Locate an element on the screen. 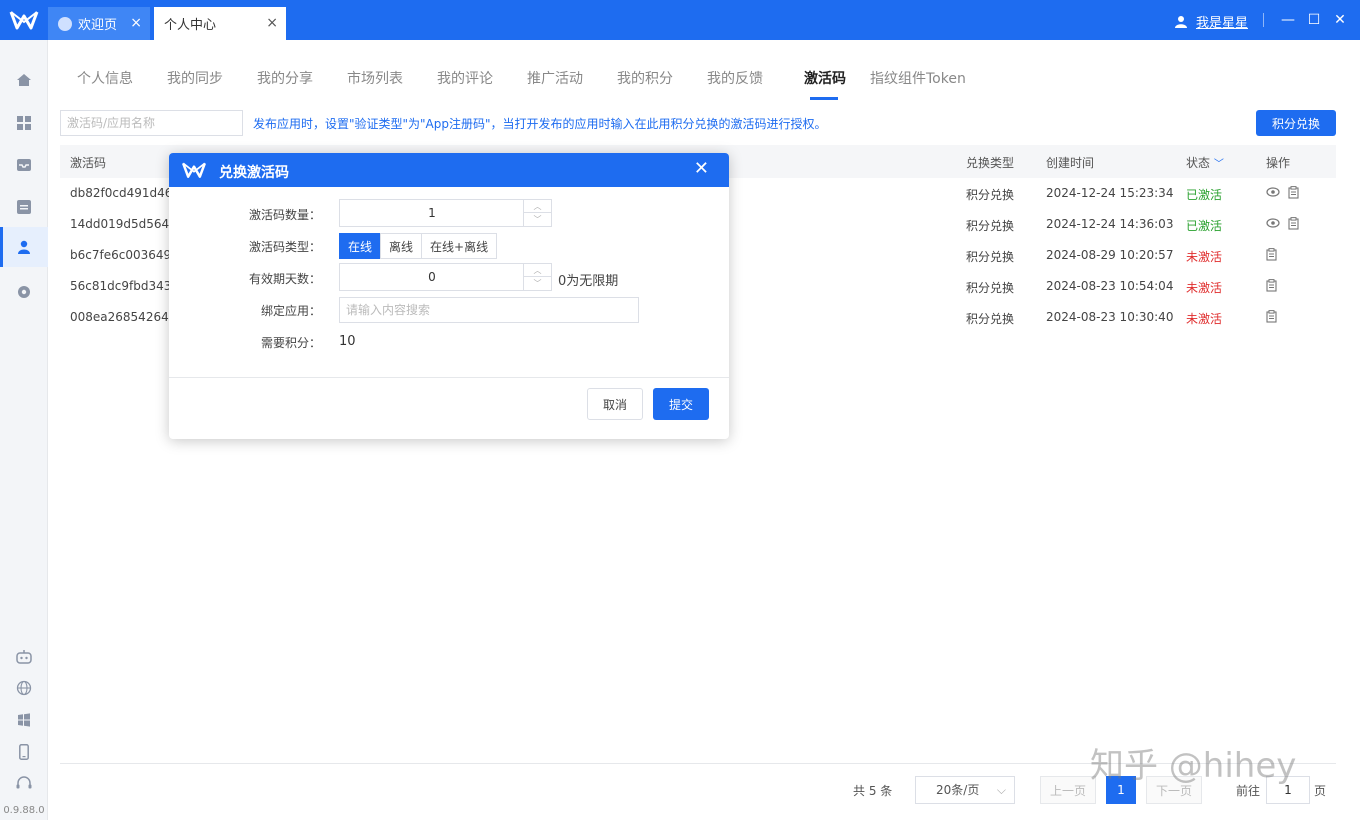 This screenshot has width=1360, height=820. settings-icon is located at coordinates (24, 292).